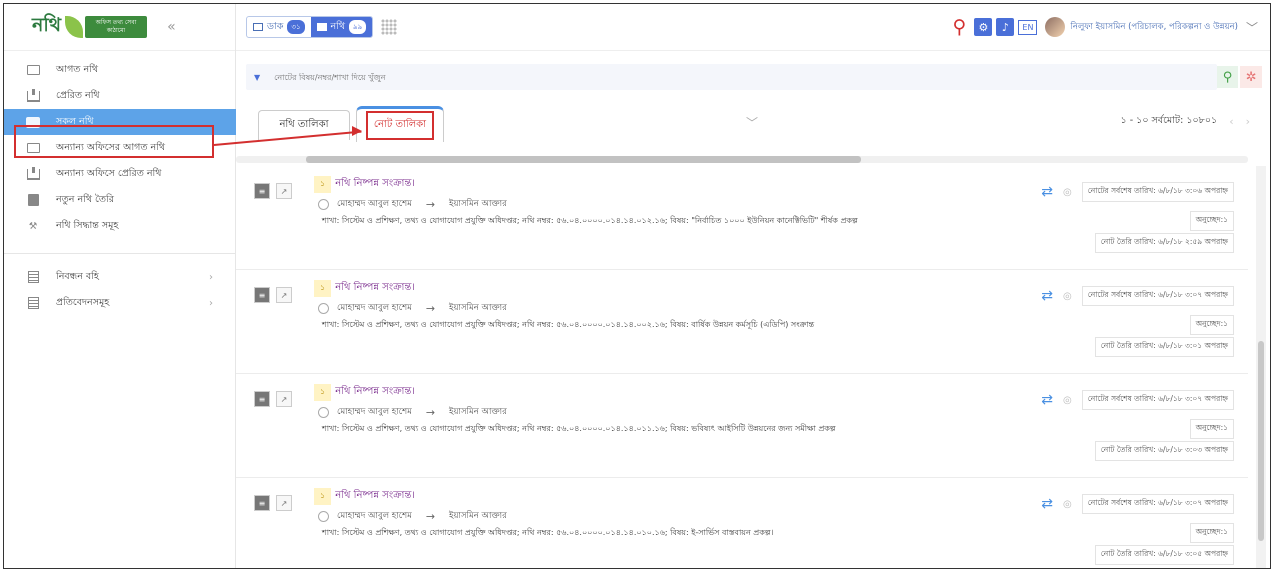 The image size is (1274, 572). Describe the element at coordinates (374, 204) in the screenshot. I see `sender-name: মোহাম্মদ আবুল হাশেম` at that location.